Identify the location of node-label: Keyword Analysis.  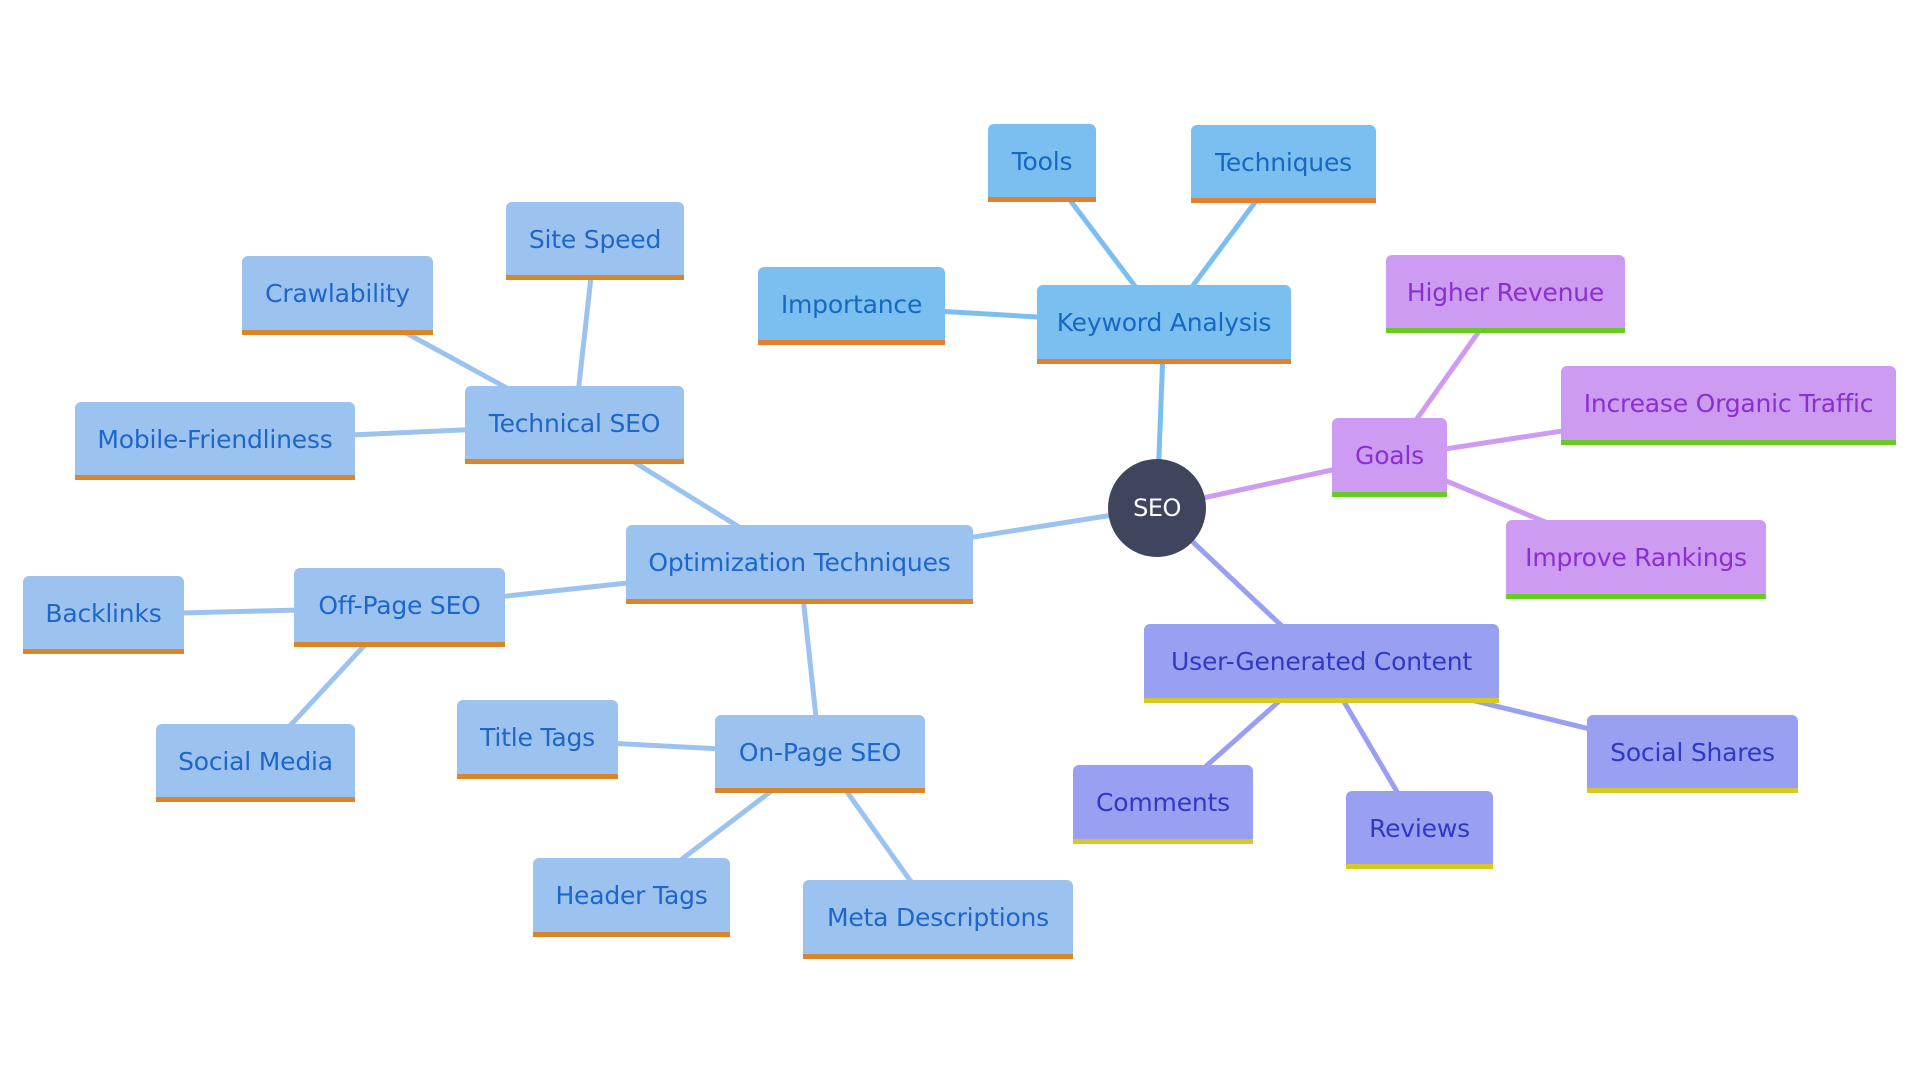
(1164, 322).